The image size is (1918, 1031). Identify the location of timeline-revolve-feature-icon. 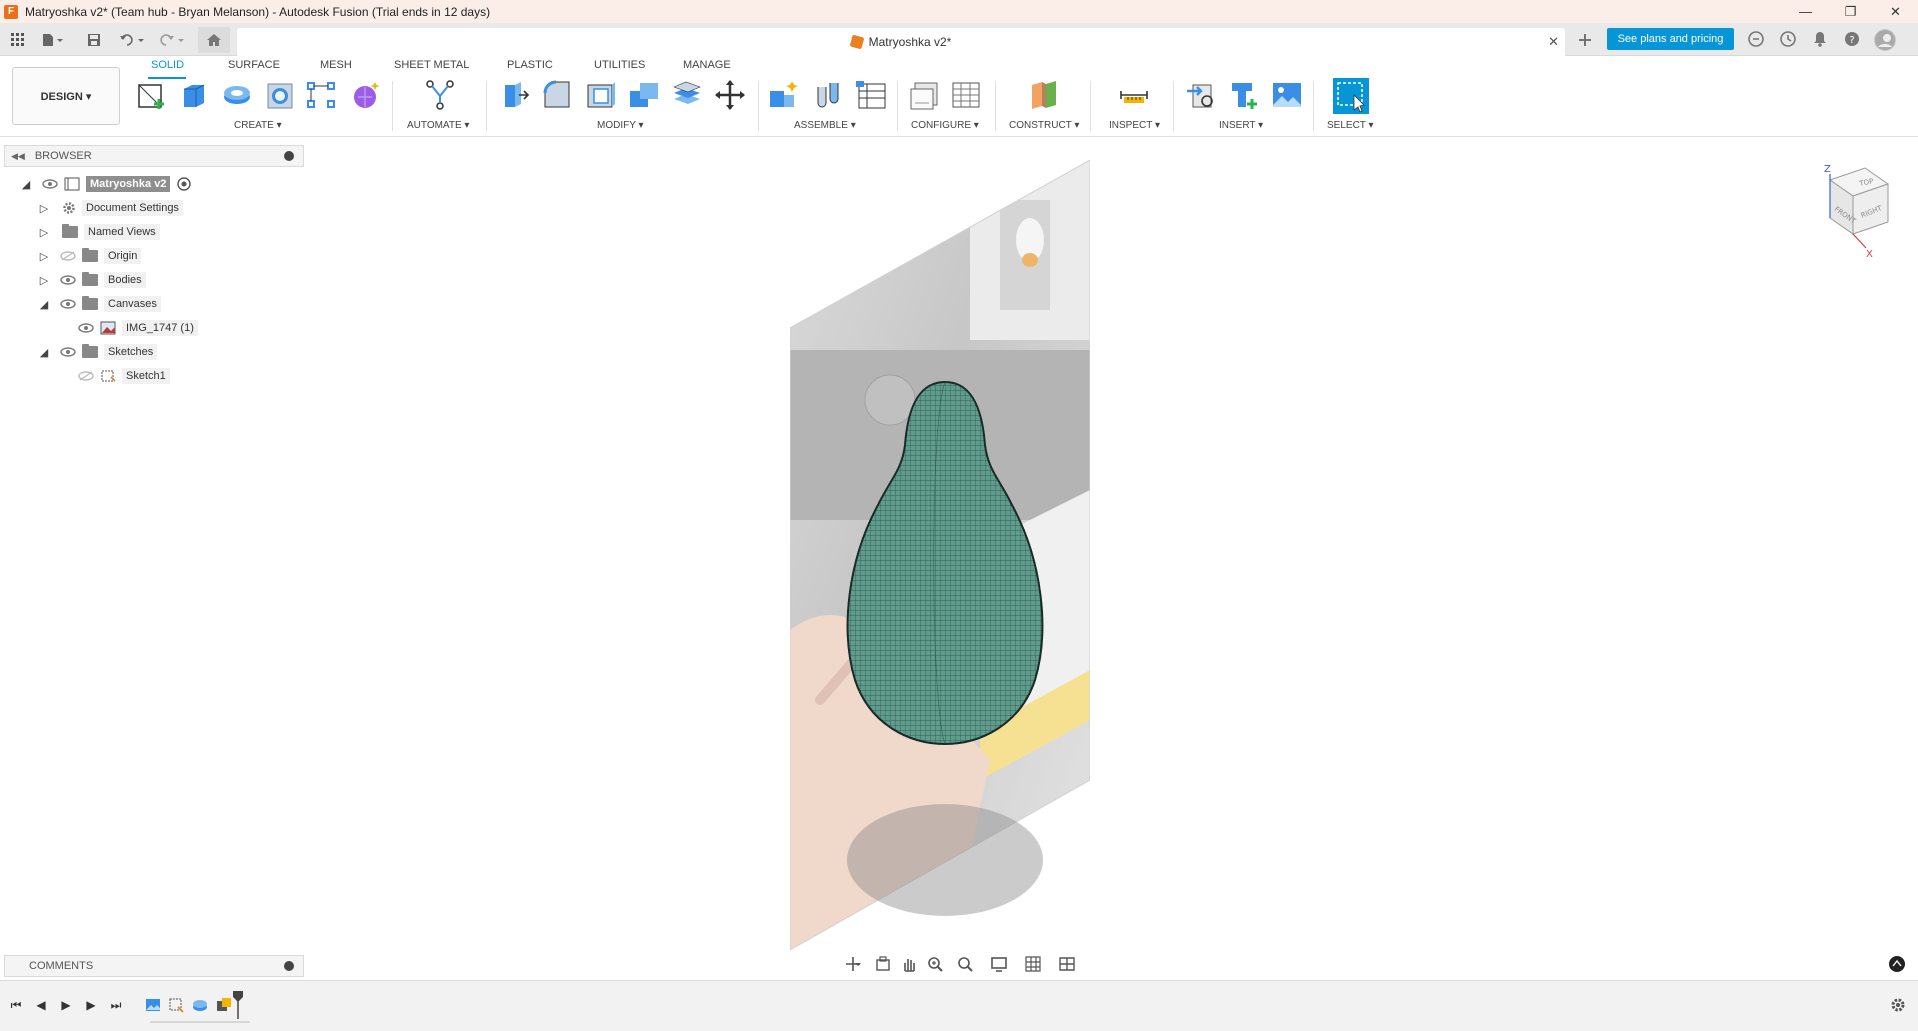
(200, 1005).